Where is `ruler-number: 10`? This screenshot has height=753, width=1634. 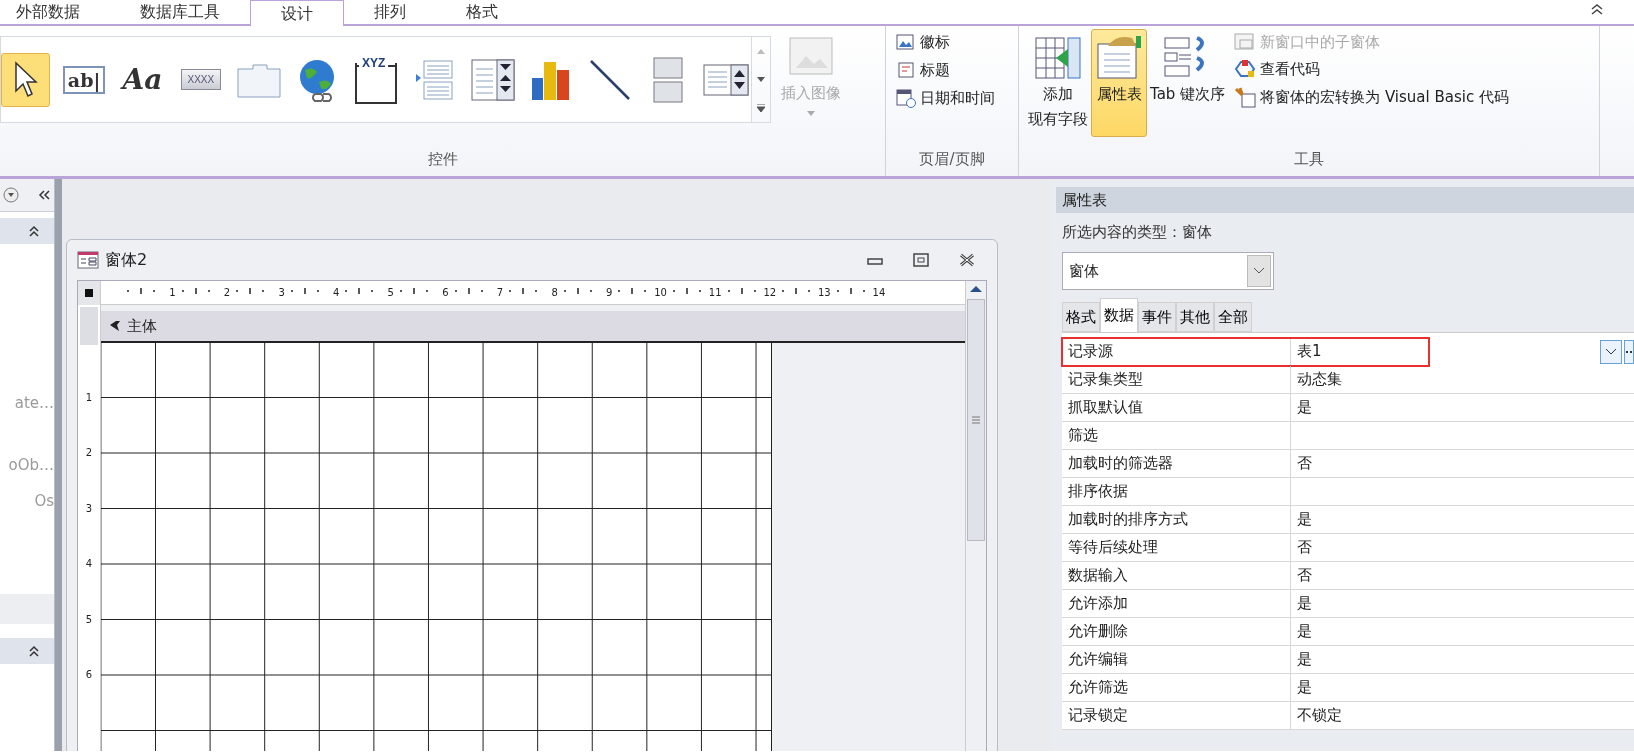
ruler-number: 10 is located at coordinates (660, 292).